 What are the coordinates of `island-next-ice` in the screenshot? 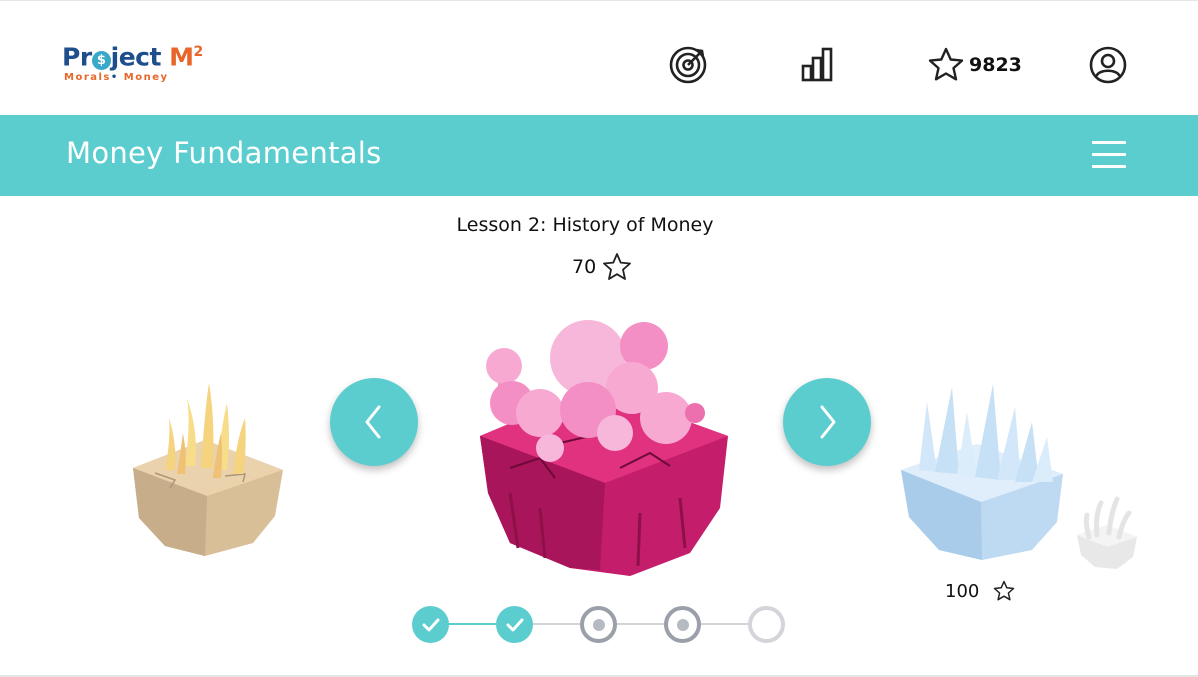 It's located at (982, 472).